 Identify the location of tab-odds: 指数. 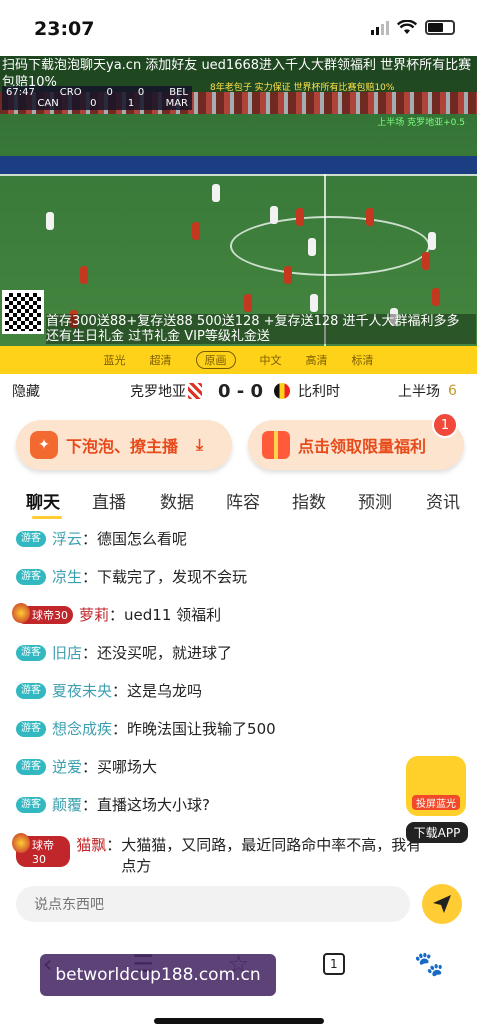
(309, 500).